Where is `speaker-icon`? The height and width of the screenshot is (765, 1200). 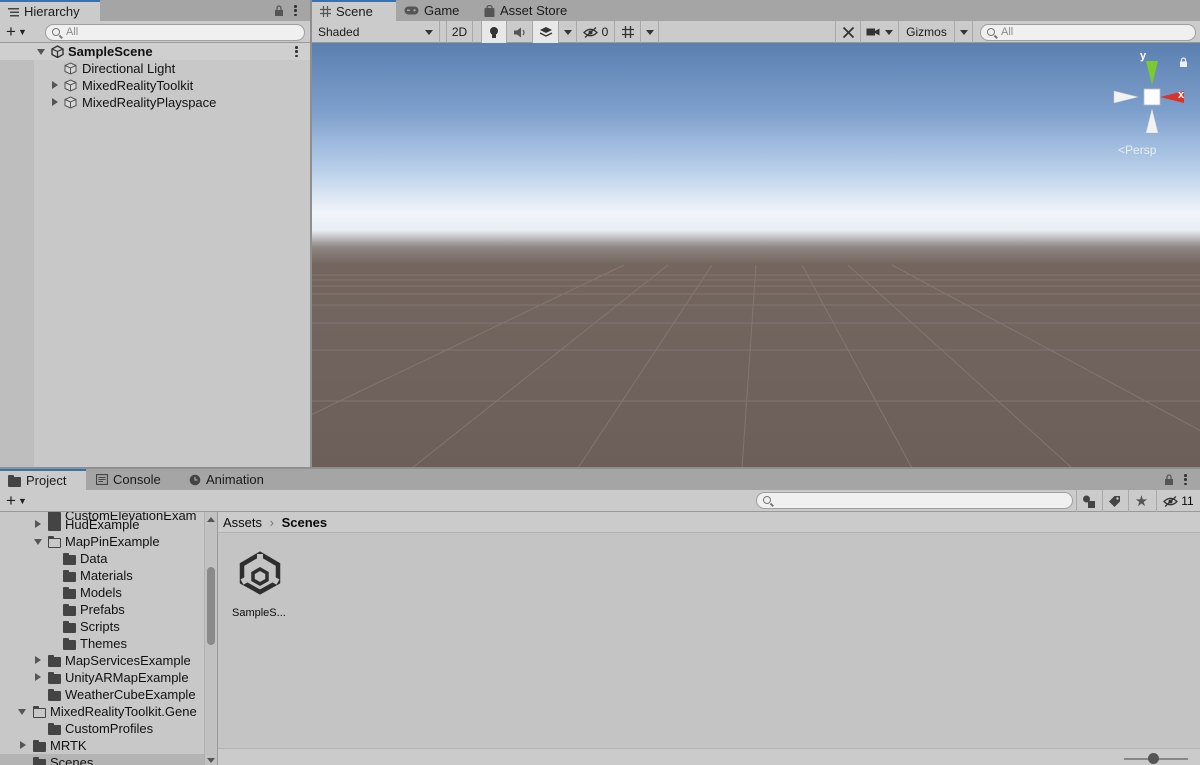
speaker-icon is located at coordinates (519, 32).